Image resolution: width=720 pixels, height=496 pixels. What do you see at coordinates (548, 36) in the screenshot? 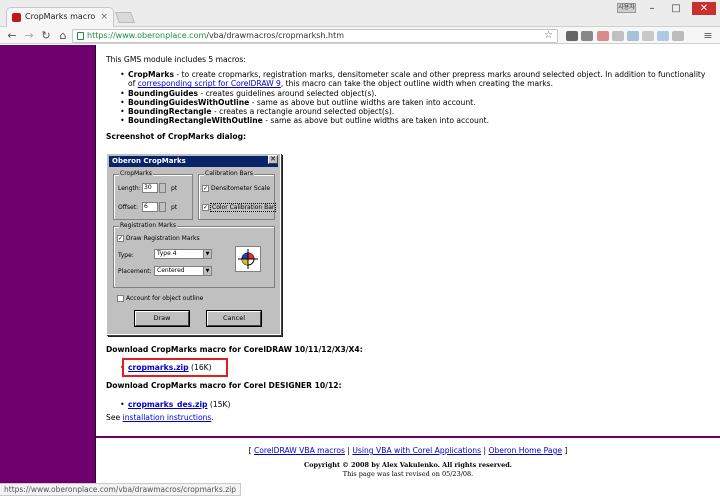
I see `bookmark-star-icon: ☆` at bounding box center [548, 36].